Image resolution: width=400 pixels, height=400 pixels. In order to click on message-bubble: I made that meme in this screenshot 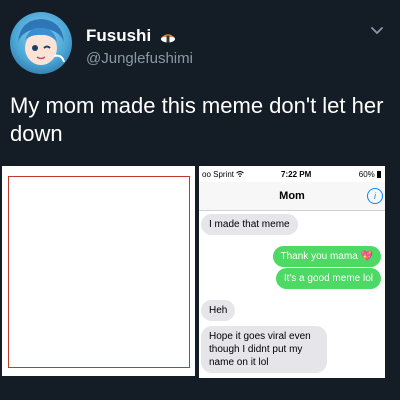, I will do `click(249, 224)`.